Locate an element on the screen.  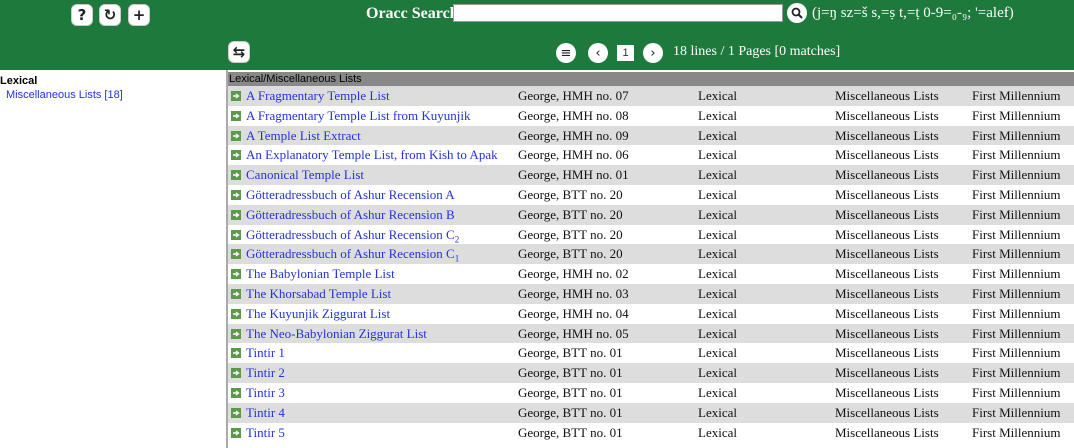
sidebar-item-miscellaneous-lists: Miscellaneous Lists [18] is located at coordinates (112, 95).